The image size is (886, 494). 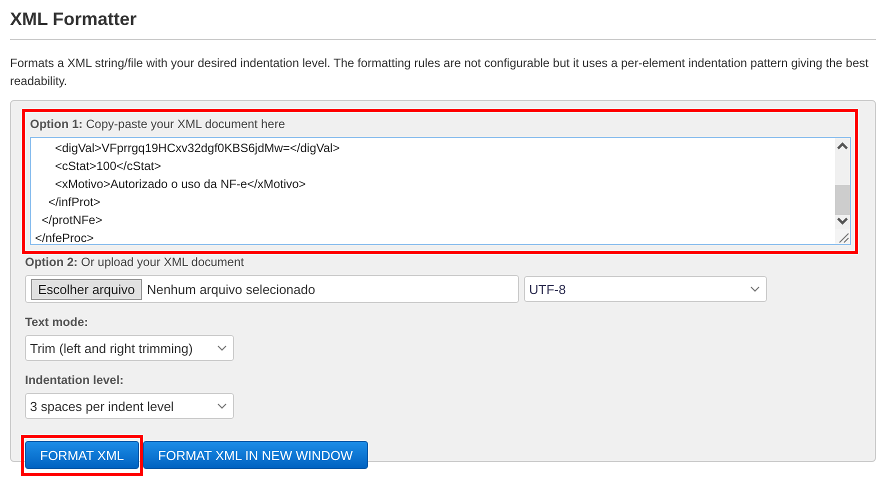 I want to click on text-mode-select: Trim (left and right trimming), so click(x=129, y=348).